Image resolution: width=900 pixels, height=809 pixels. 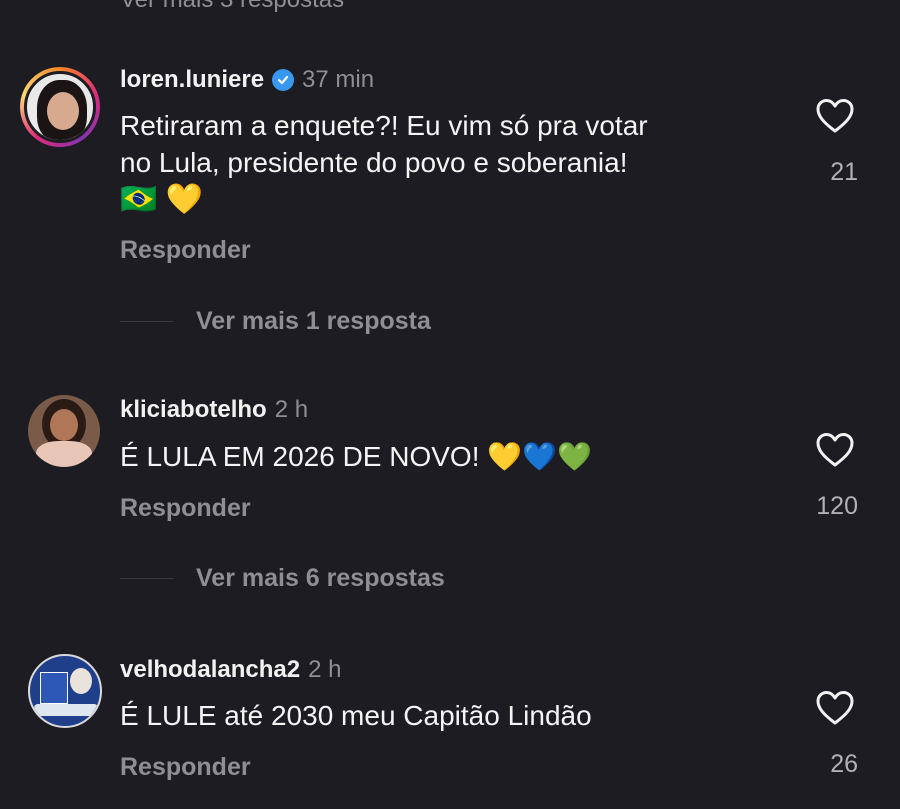 I want to click on username: kliciabotelho, so click(x=193, y=410).